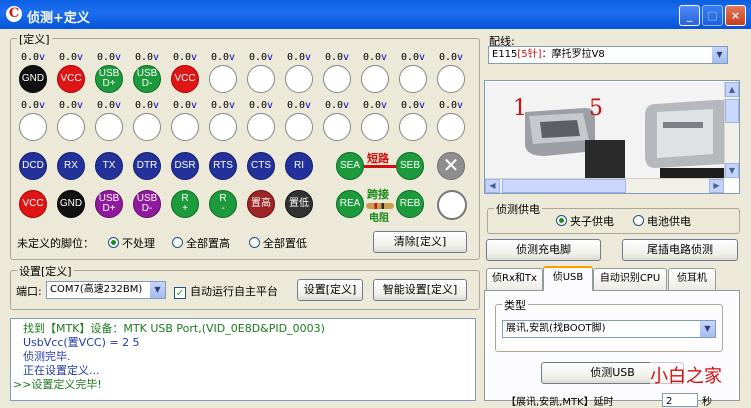 This screenshot has width=751, height=408. Describe the element at coordinates (350, 204) in the screenshot. I see `rea-pin: REA` at that location.